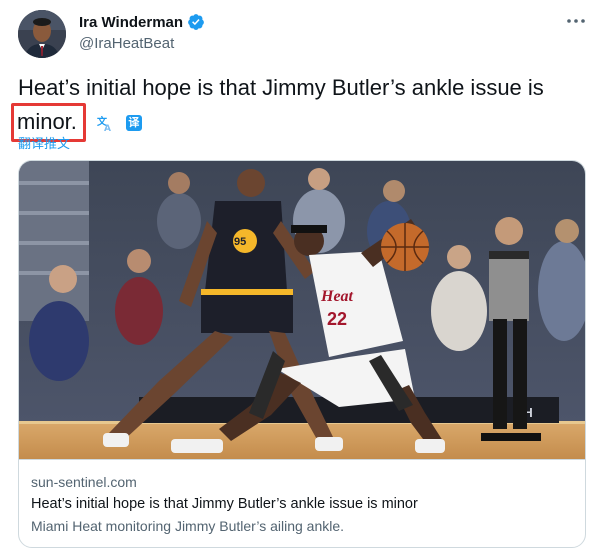 This screenshot has width=600, height=550. I want to click on translate-badge-icon: 译, so click(133, 122).